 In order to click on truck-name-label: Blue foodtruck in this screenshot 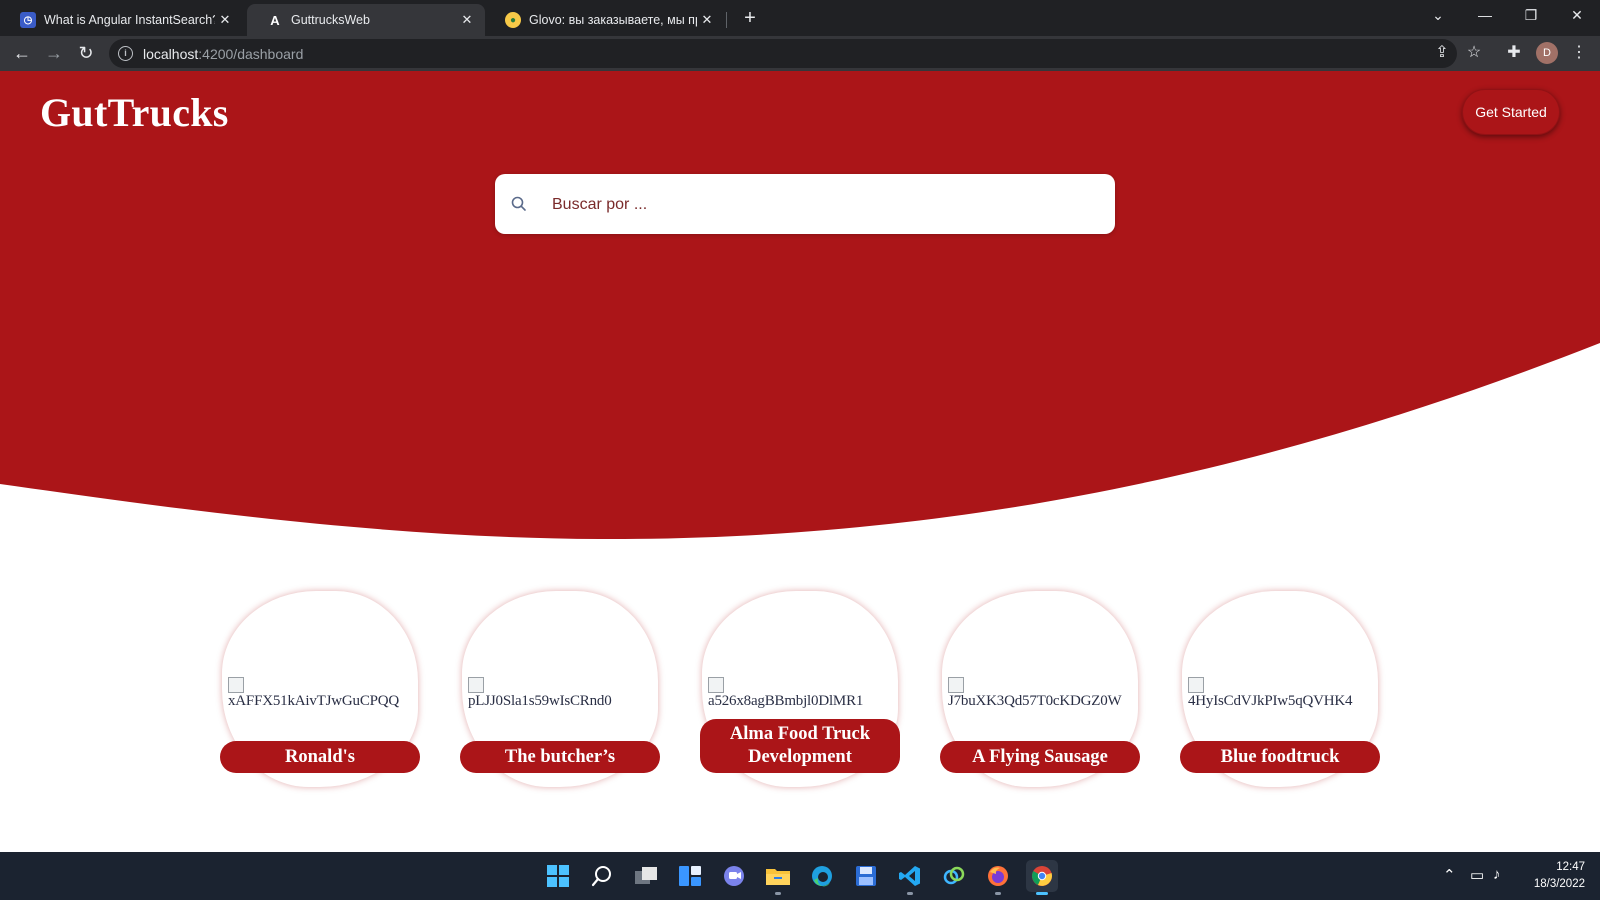, I will do `click(1280, 757)`.